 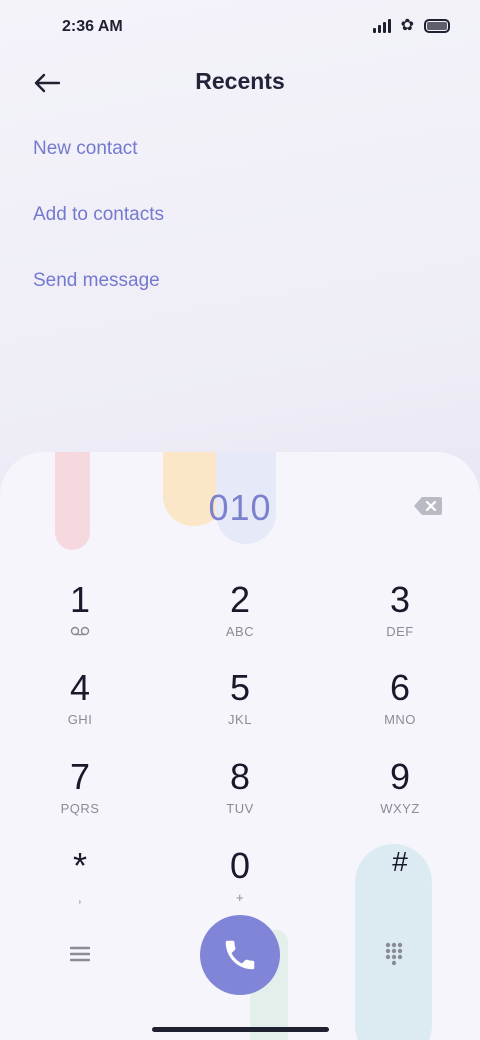 I want to click on key-digit: 4, so click(x=80, y=687).